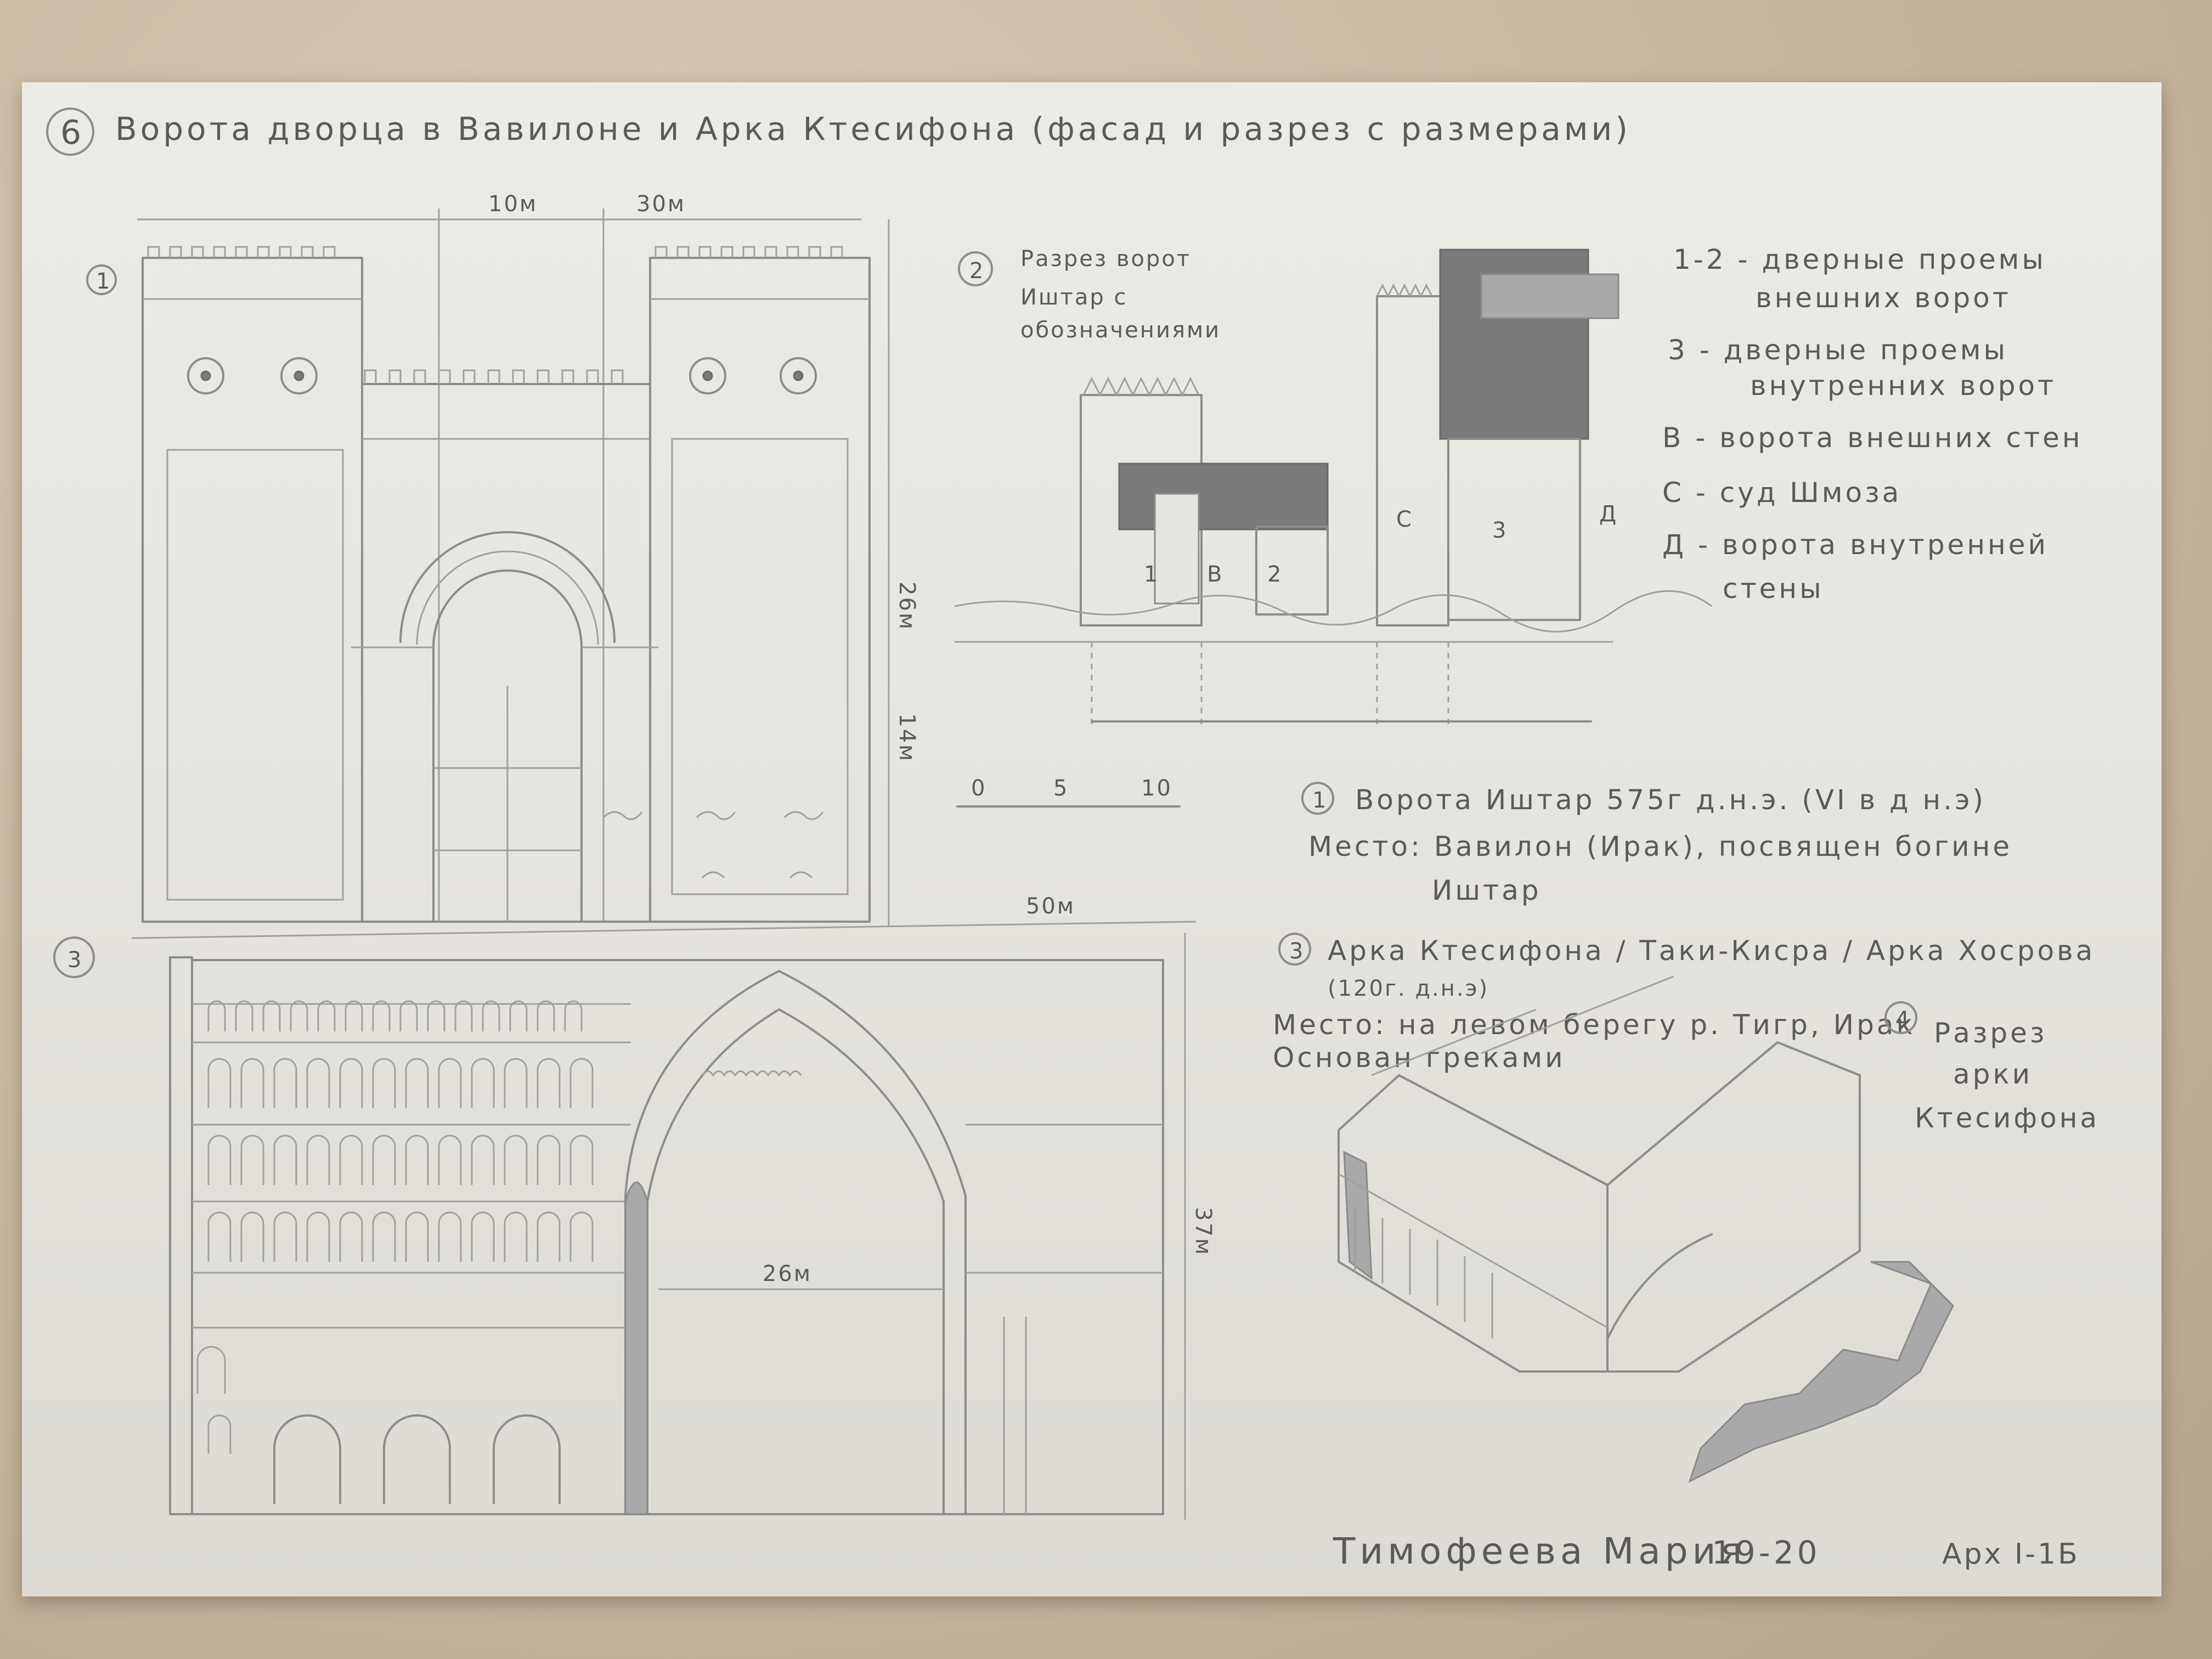 Image resolution: width=2212 pixels, height=1659 pixels. I want to click on scale-10: 10, so click(1156, 788).